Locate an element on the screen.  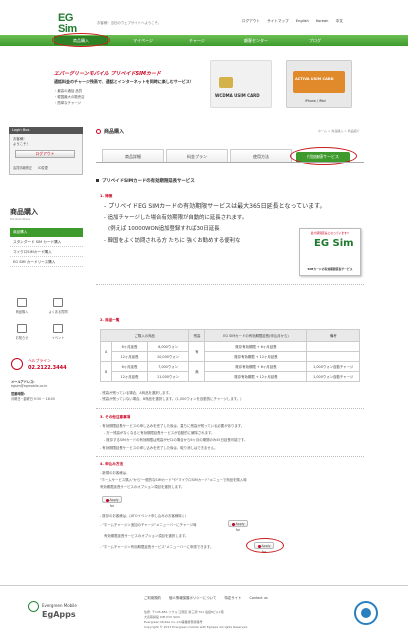
footer-links: ご利用規約 個人情報保護ポリシーについて 特定サイト Contact us is located at coordinates (209, 597).